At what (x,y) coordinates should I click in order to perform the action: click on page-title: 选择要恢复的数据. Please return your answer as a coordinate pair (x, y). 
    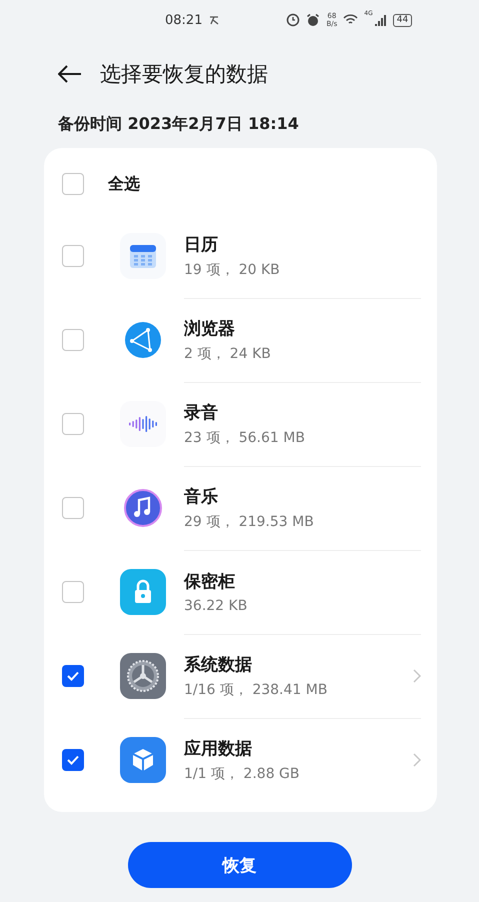
    Looking at the image, I should click on (184, 74).